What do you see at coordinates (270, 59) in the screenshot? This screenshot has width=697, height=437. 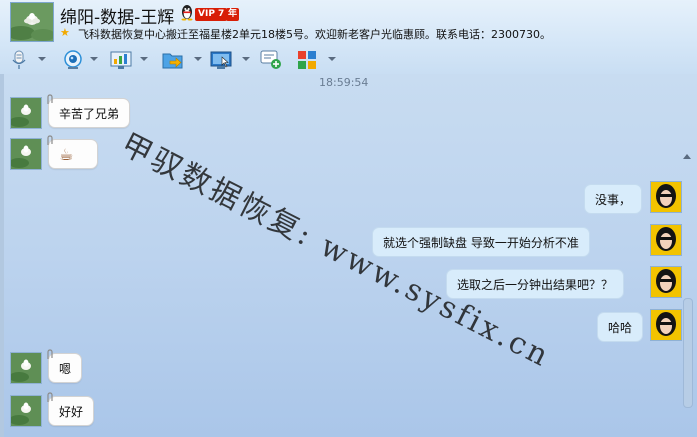 I see `create-discussion-icon` at bounding box center [270, 59].